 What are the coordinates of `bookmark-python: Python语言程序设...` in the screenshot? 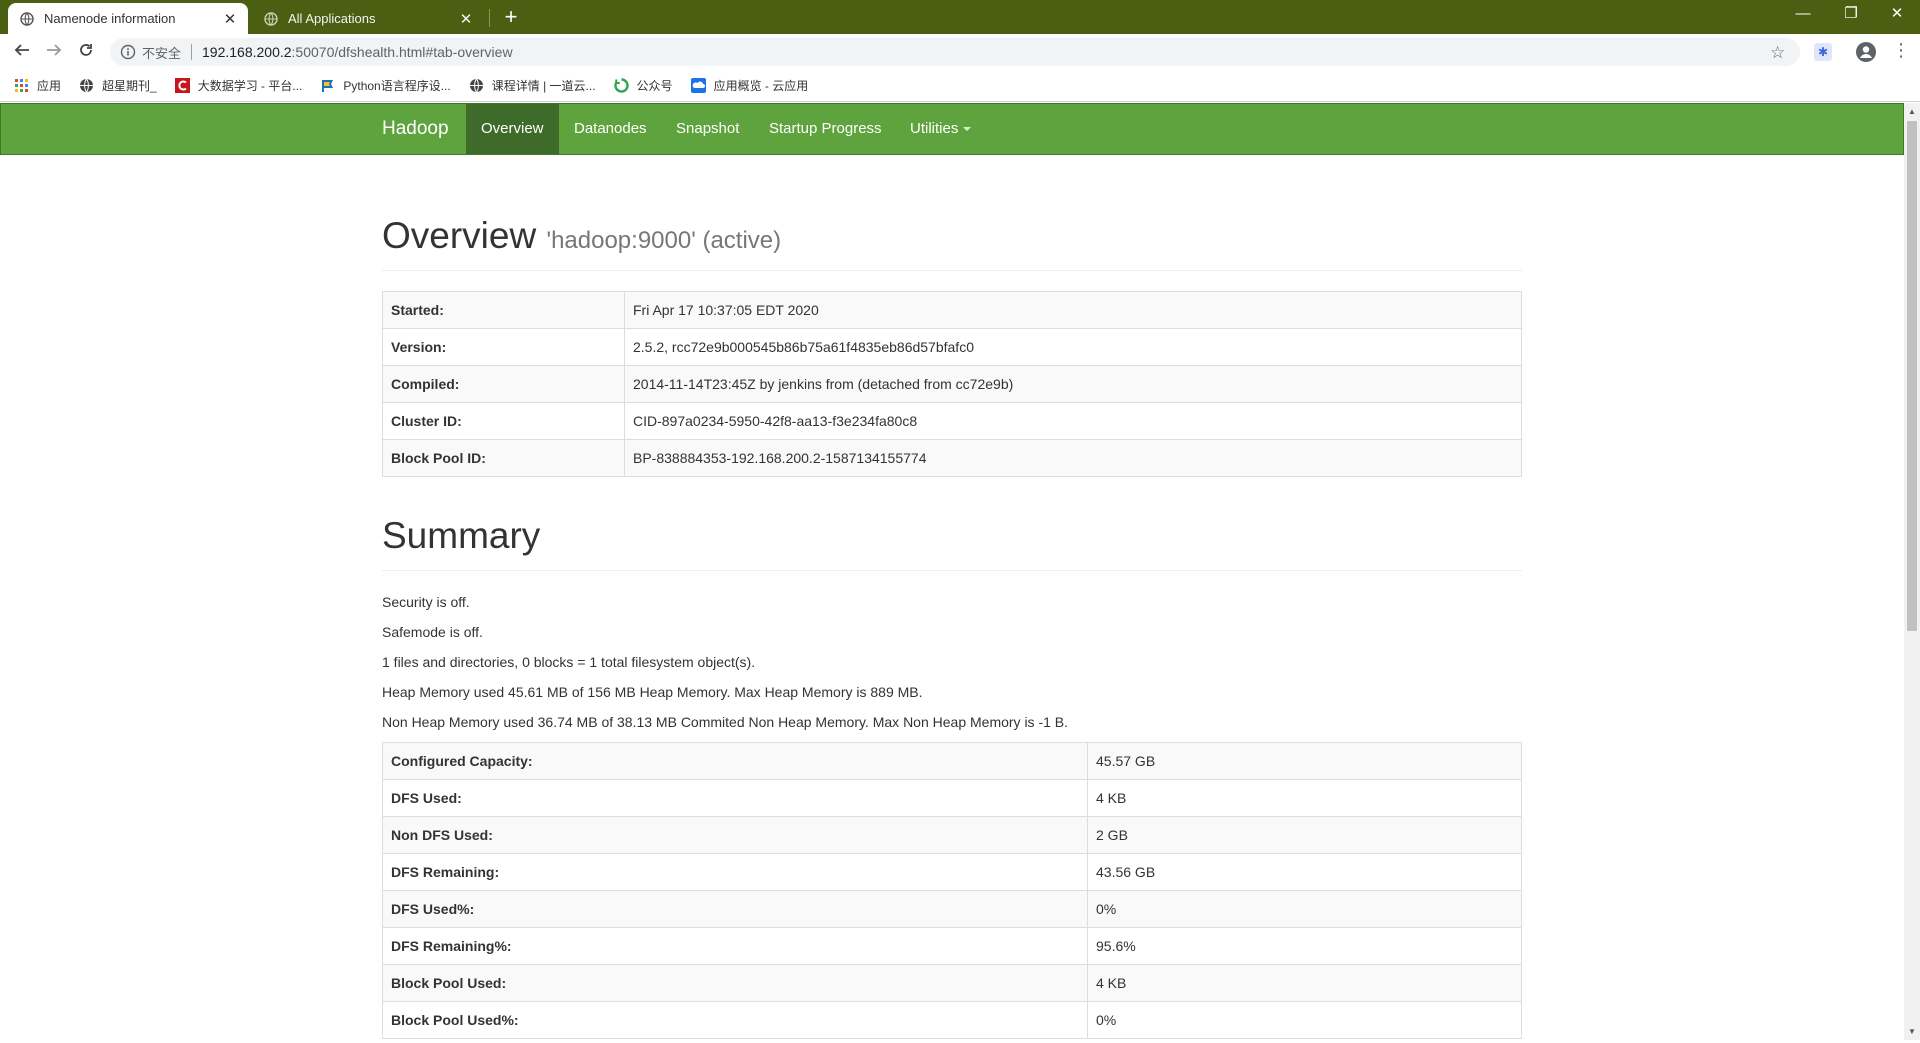 It's located at (385, 85).